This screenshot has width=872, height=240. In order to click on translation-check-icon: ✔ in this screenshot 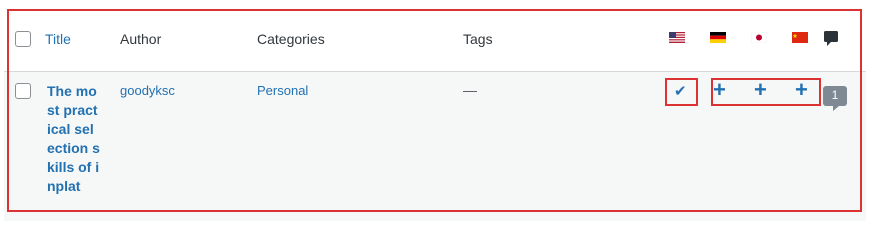, I will do `click(680, 91)`.